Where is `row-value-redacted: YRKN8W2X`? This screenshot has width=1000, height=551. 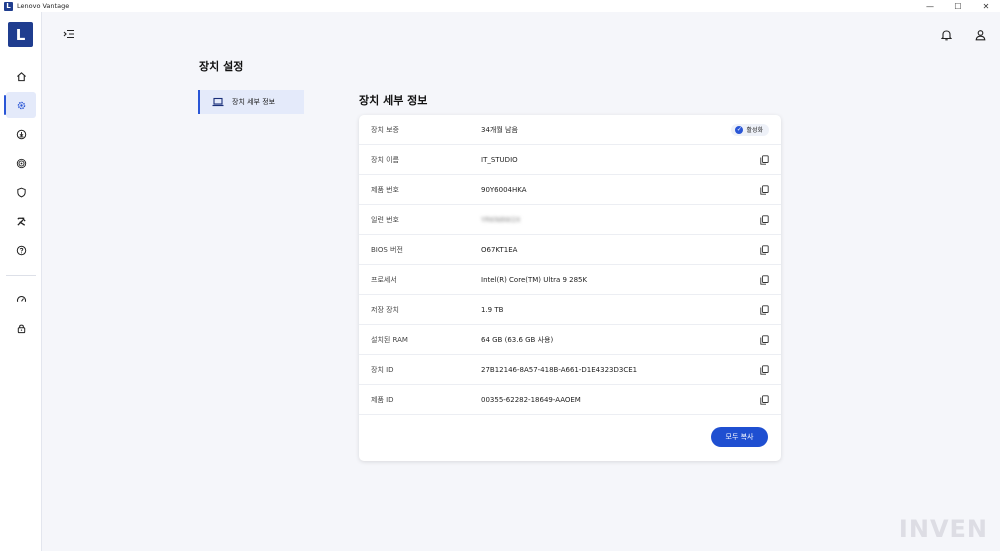
row-value-redacted: YRKN8W2X is located at coordinates (501, 219).